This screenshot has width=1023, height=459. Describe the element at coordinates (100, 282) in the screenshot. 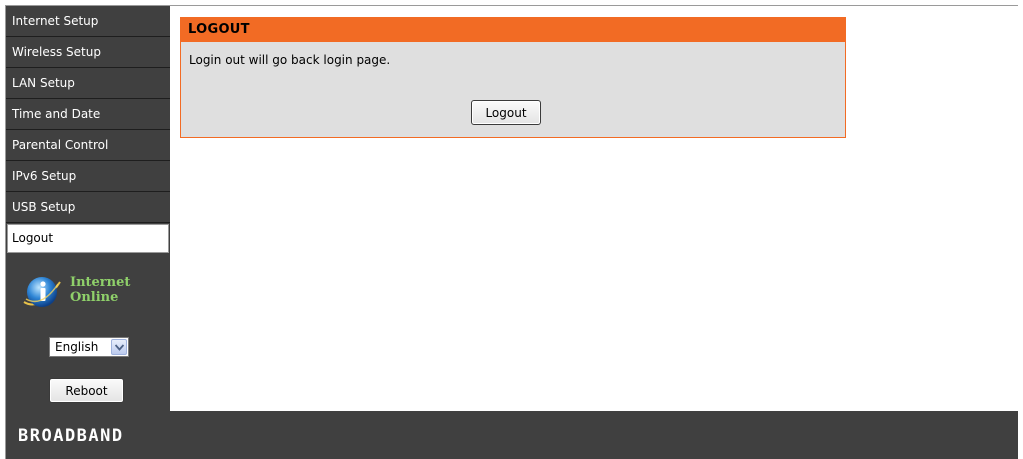

I see `status-line-internet: Internet` at that location.